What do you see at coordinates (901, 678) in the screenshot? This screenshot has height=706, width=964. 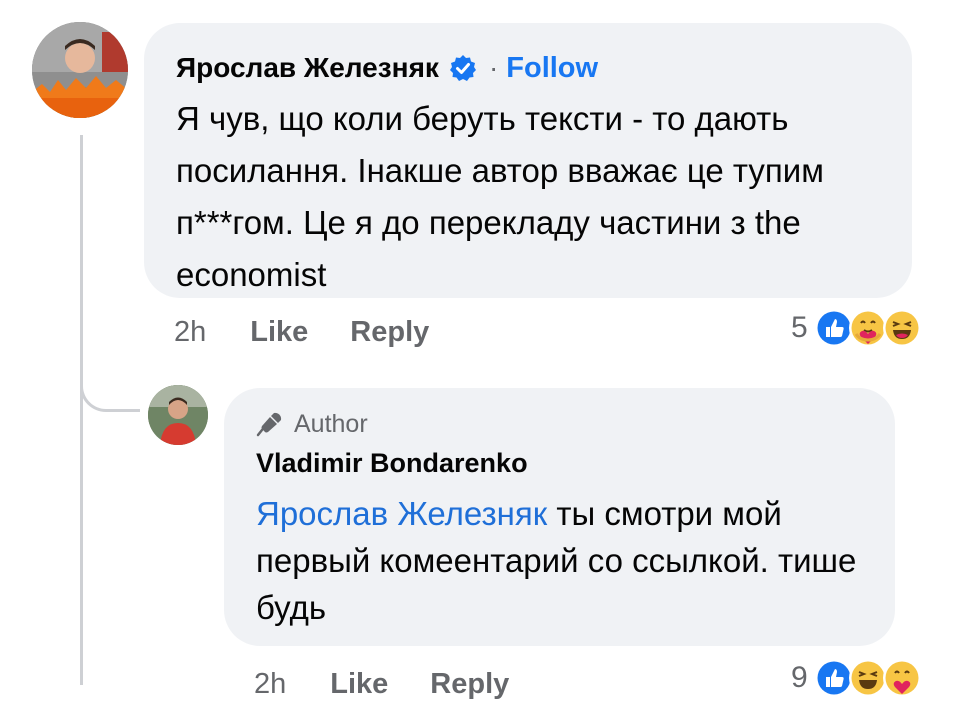 I see `care-icon` at bounding box center [901, 678].